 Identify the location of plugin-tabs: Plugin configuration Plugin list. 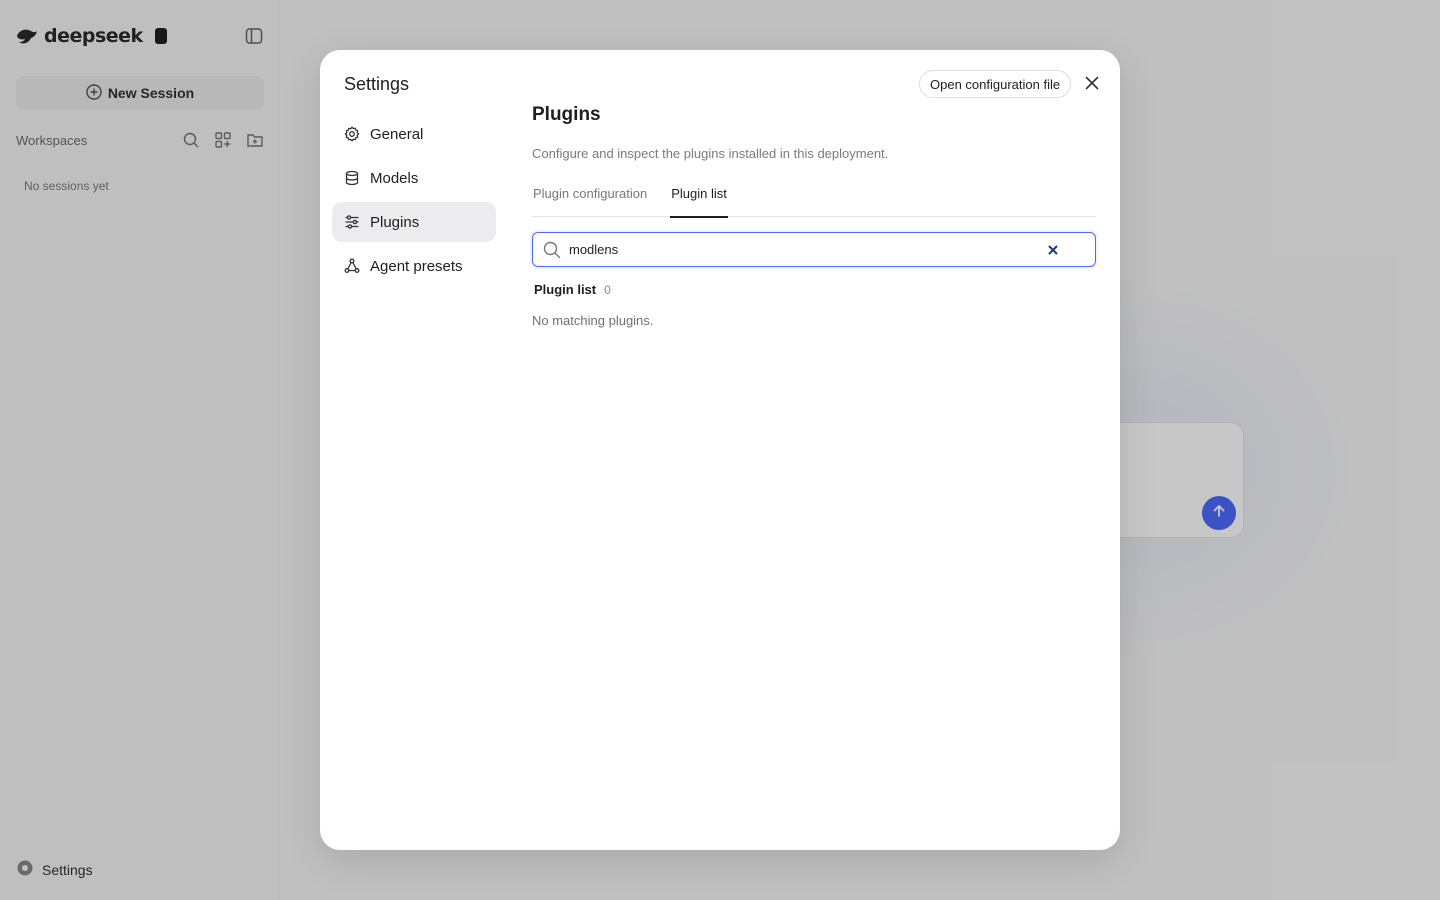
(814, 199).